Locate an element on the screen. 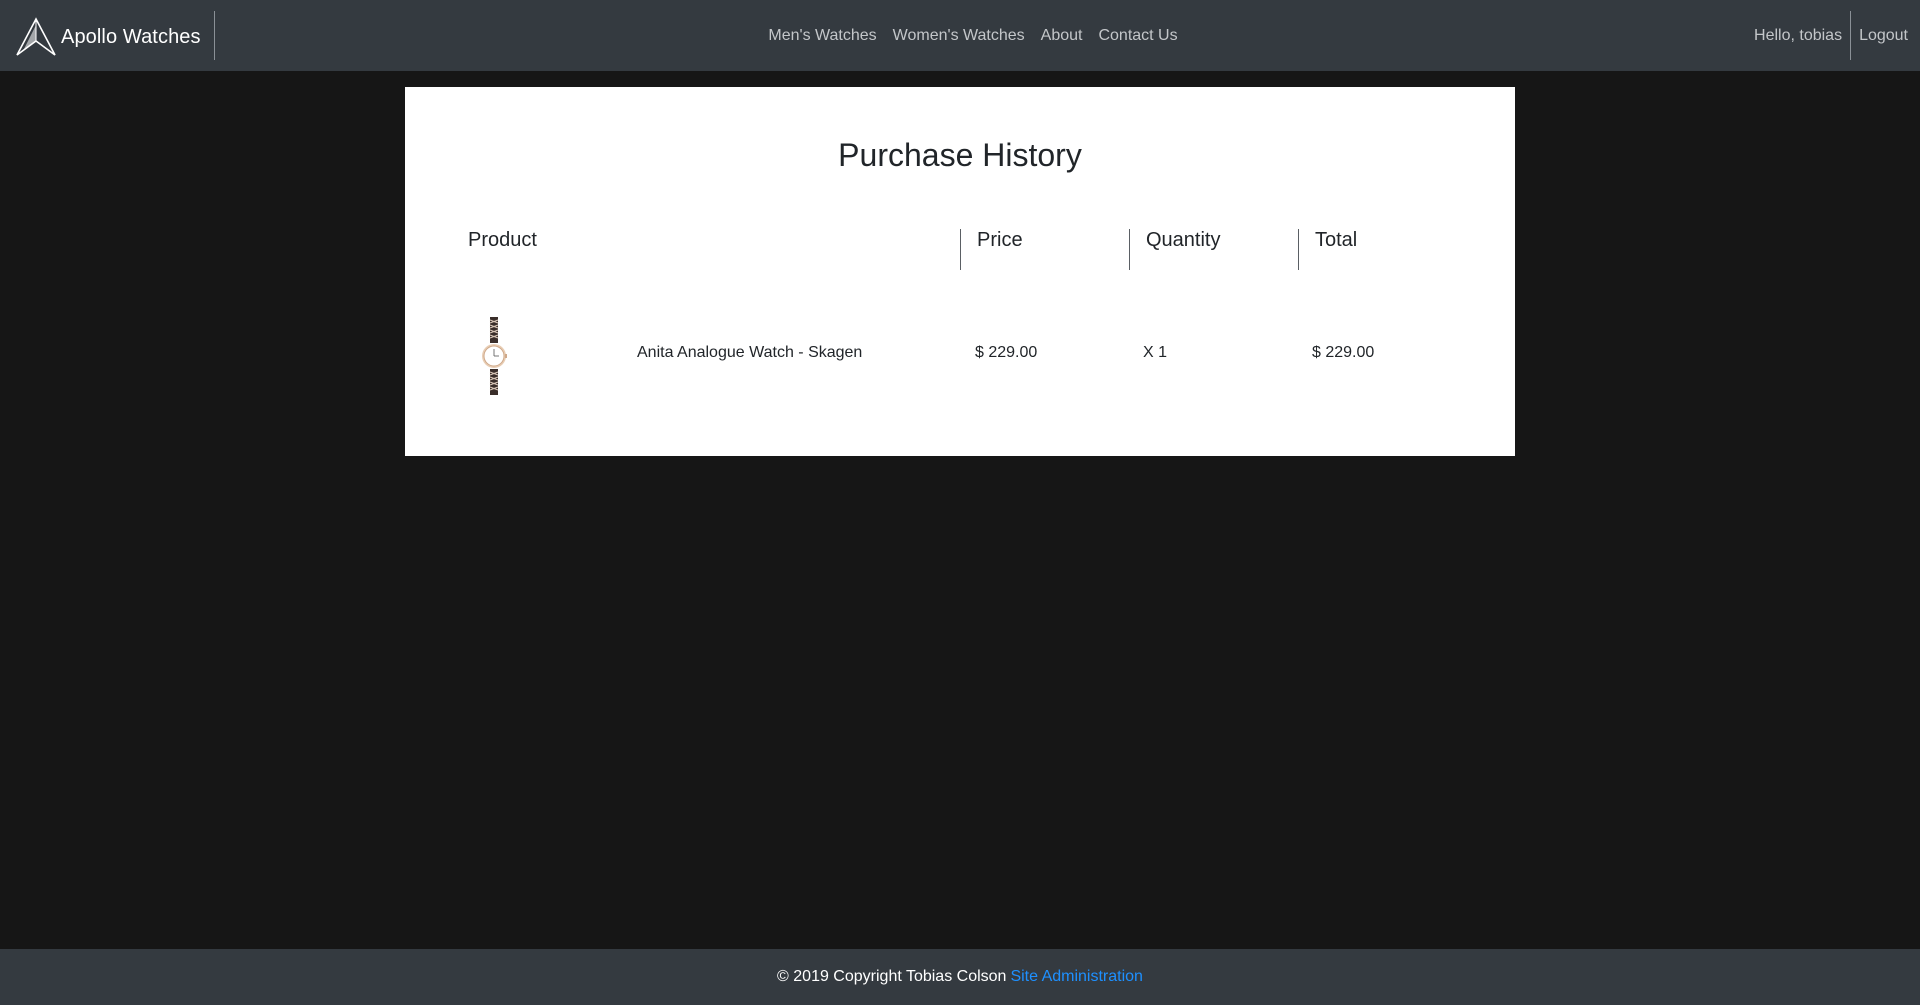 The height and width of the screenshot is (1005, 1920). nav-womens-watches: Women's Watches is located at coordinates (959, 36).